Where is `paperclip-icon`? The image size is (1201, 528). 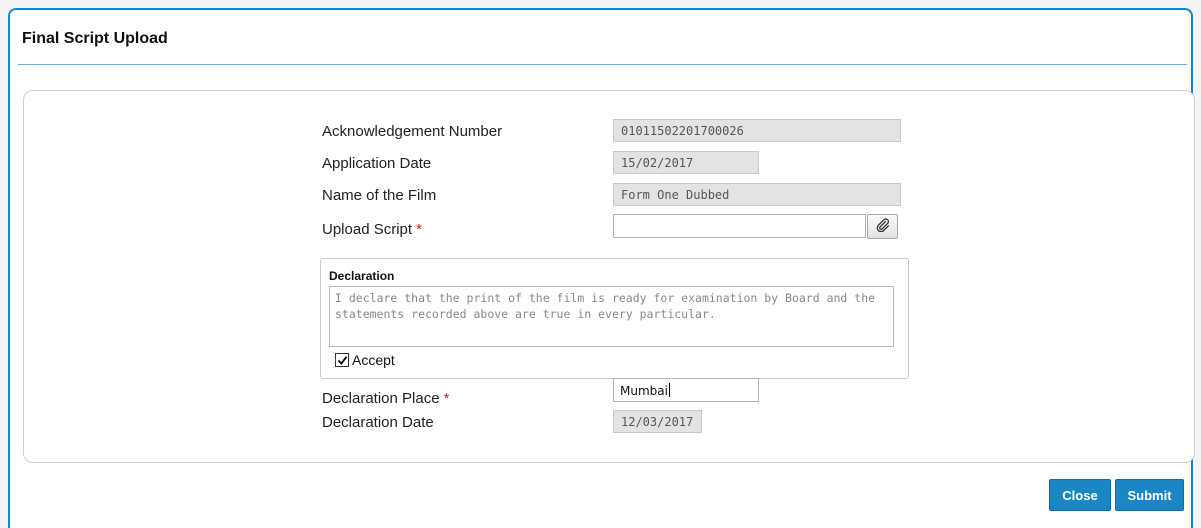
paperclip-icon is located at coordinates (883, 226).